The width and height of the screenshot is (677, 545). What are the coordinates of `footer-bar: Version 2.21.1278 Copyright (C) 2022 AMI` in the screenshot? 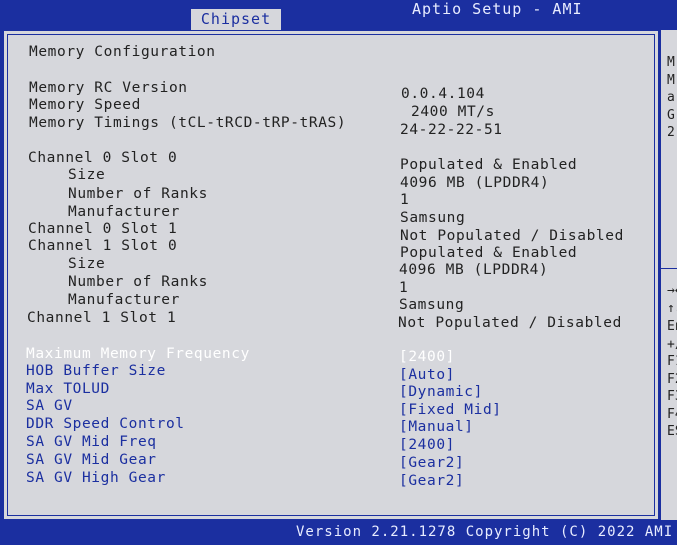 It's located at (338, 532).